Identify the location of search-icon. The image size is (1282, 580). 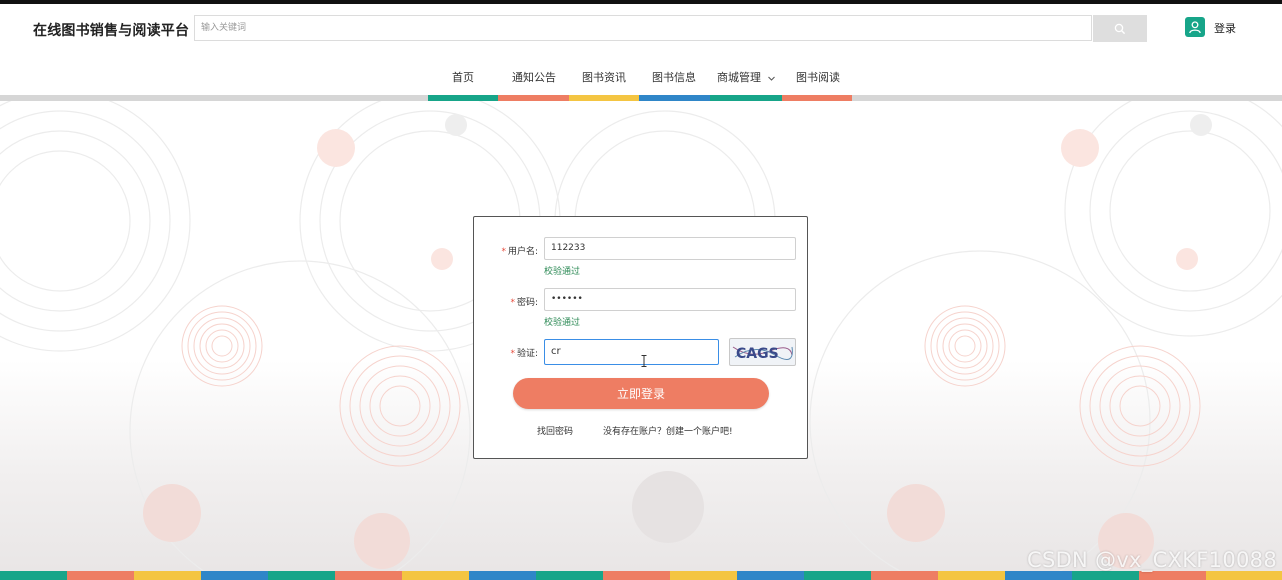
(1120, 28).